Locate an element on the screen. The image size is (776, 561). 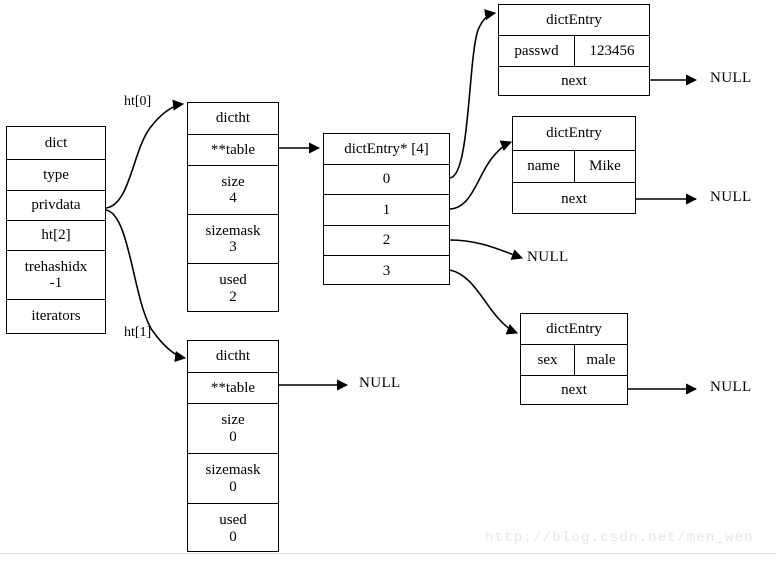
null-entry-sex-next: NULL is located at coordinates (731, 387).